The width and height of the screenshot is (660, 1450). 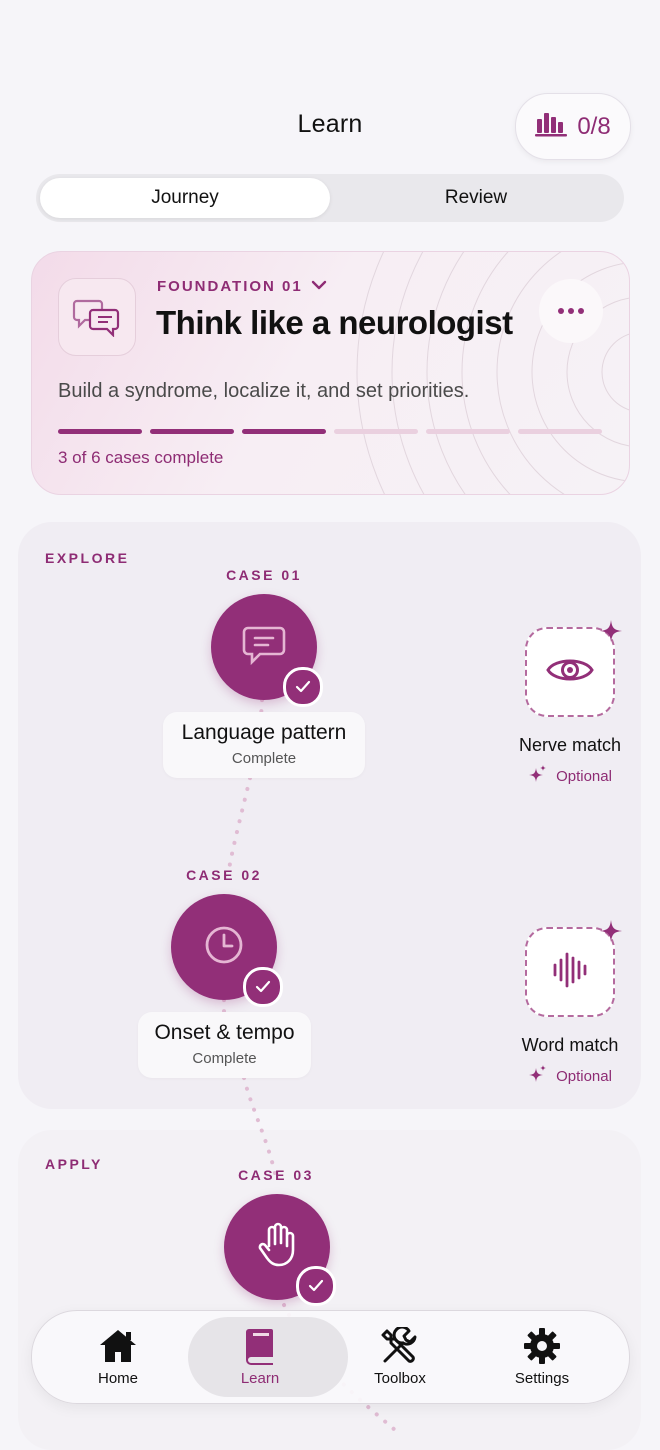 I want to click on gear-icon, so click(x=542, y=1348).